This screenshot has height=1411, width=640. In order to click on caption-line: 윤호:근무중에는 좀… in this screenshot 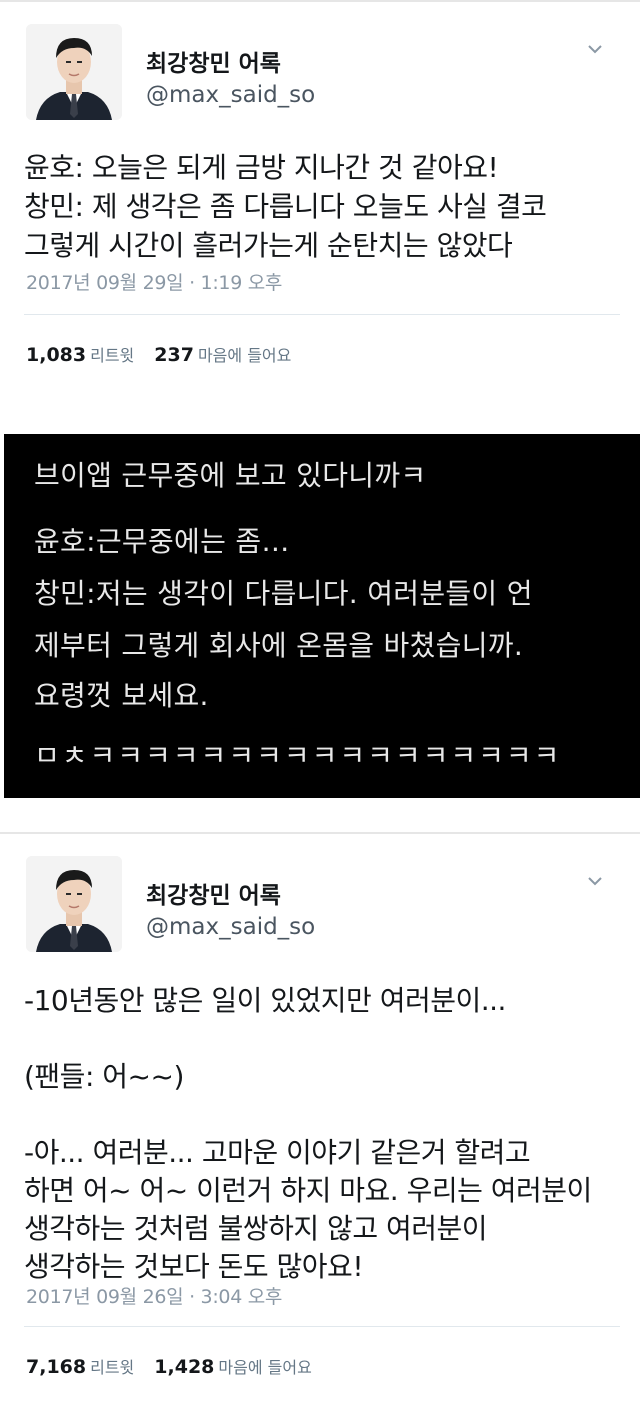, I will do `click(162, 541)`.